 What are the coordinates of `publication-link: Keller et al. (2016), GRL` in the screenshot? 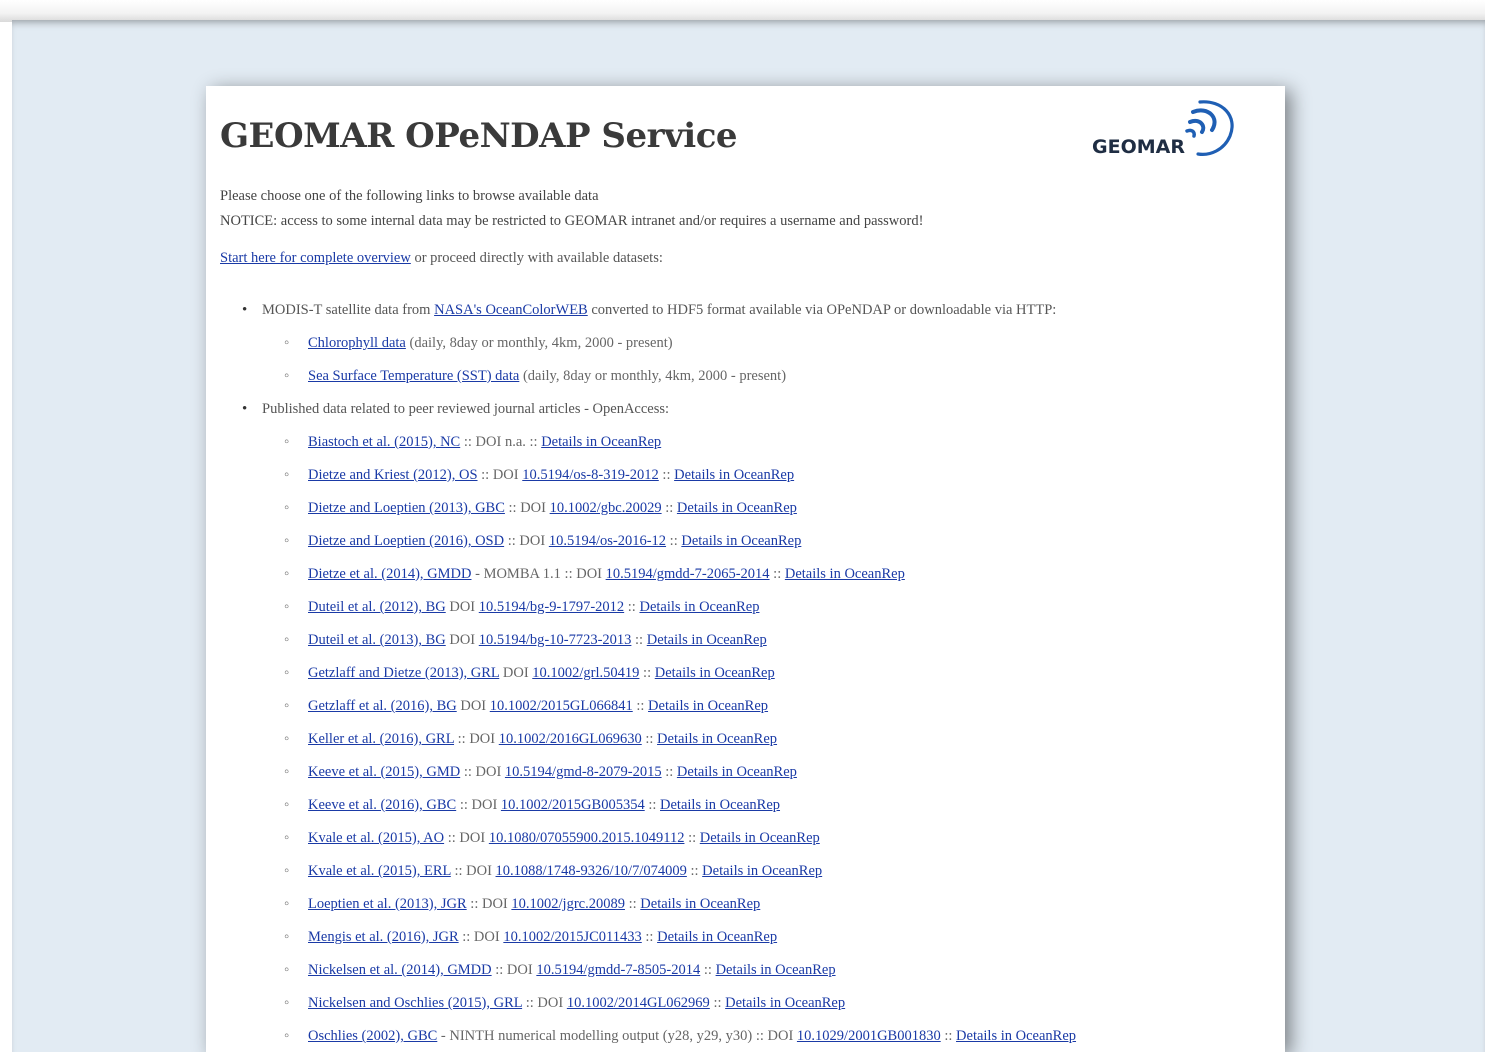 It's located at (381, 739).